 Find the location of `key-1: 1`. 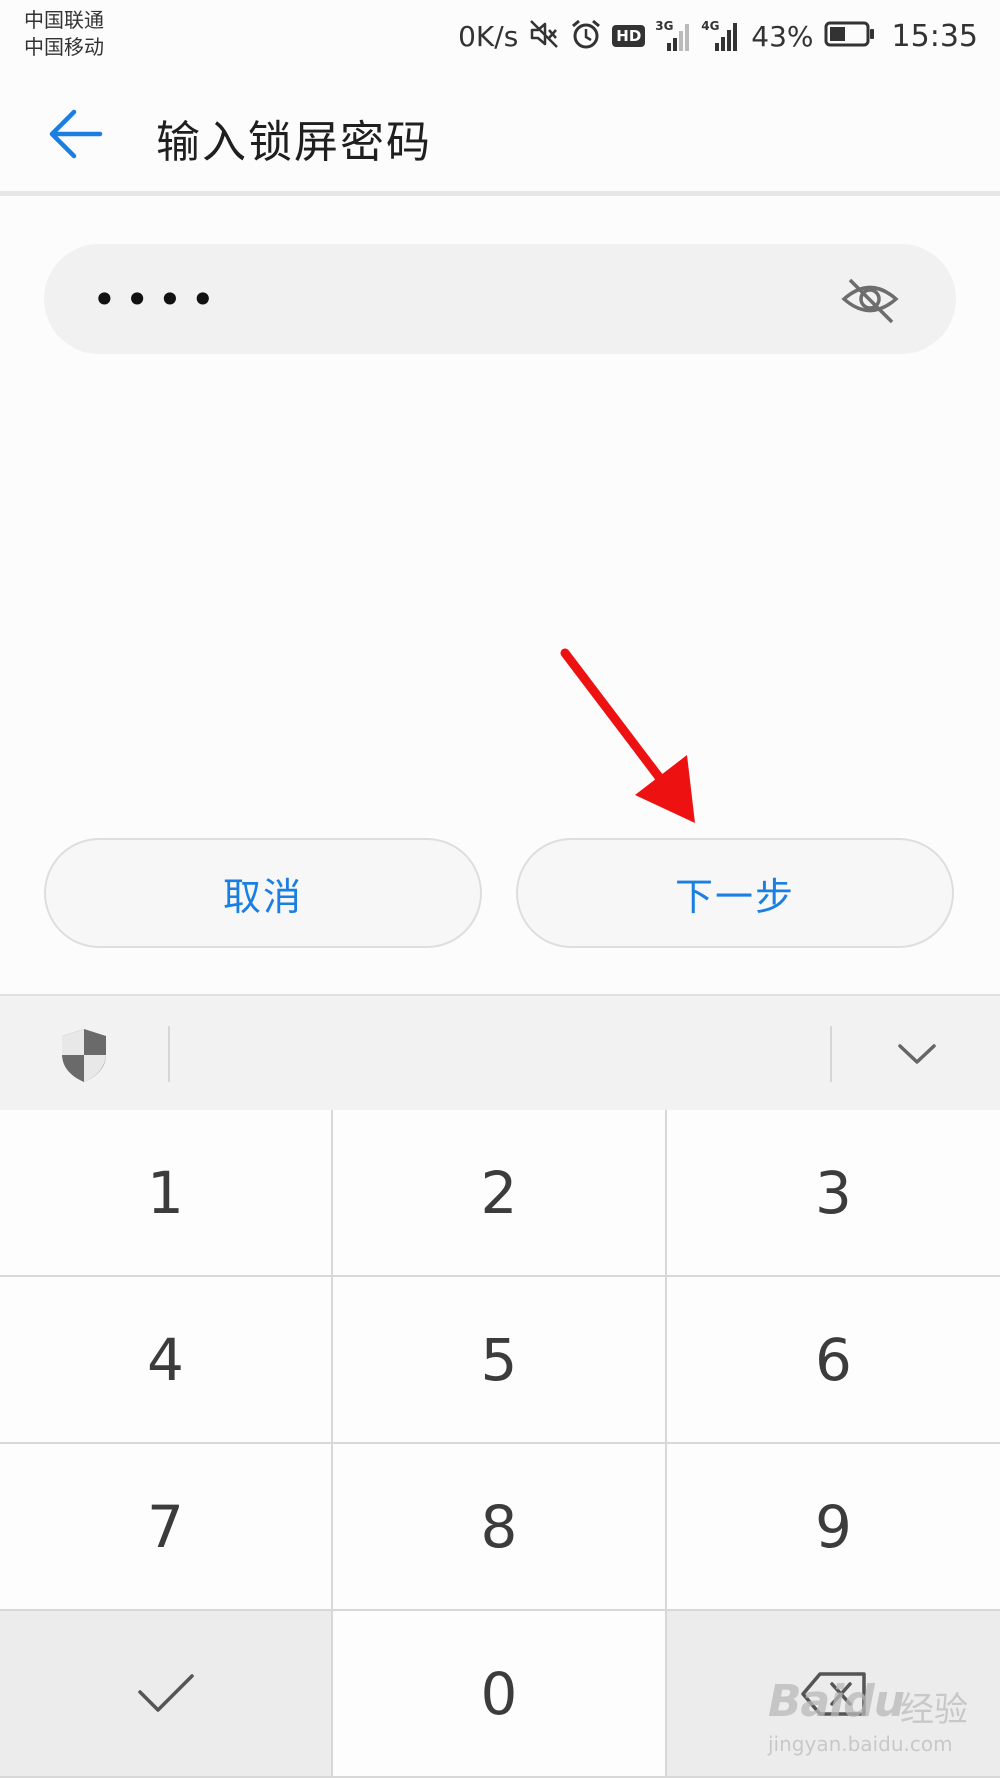

key-1: 1 is located at coordinates (166, 1193).